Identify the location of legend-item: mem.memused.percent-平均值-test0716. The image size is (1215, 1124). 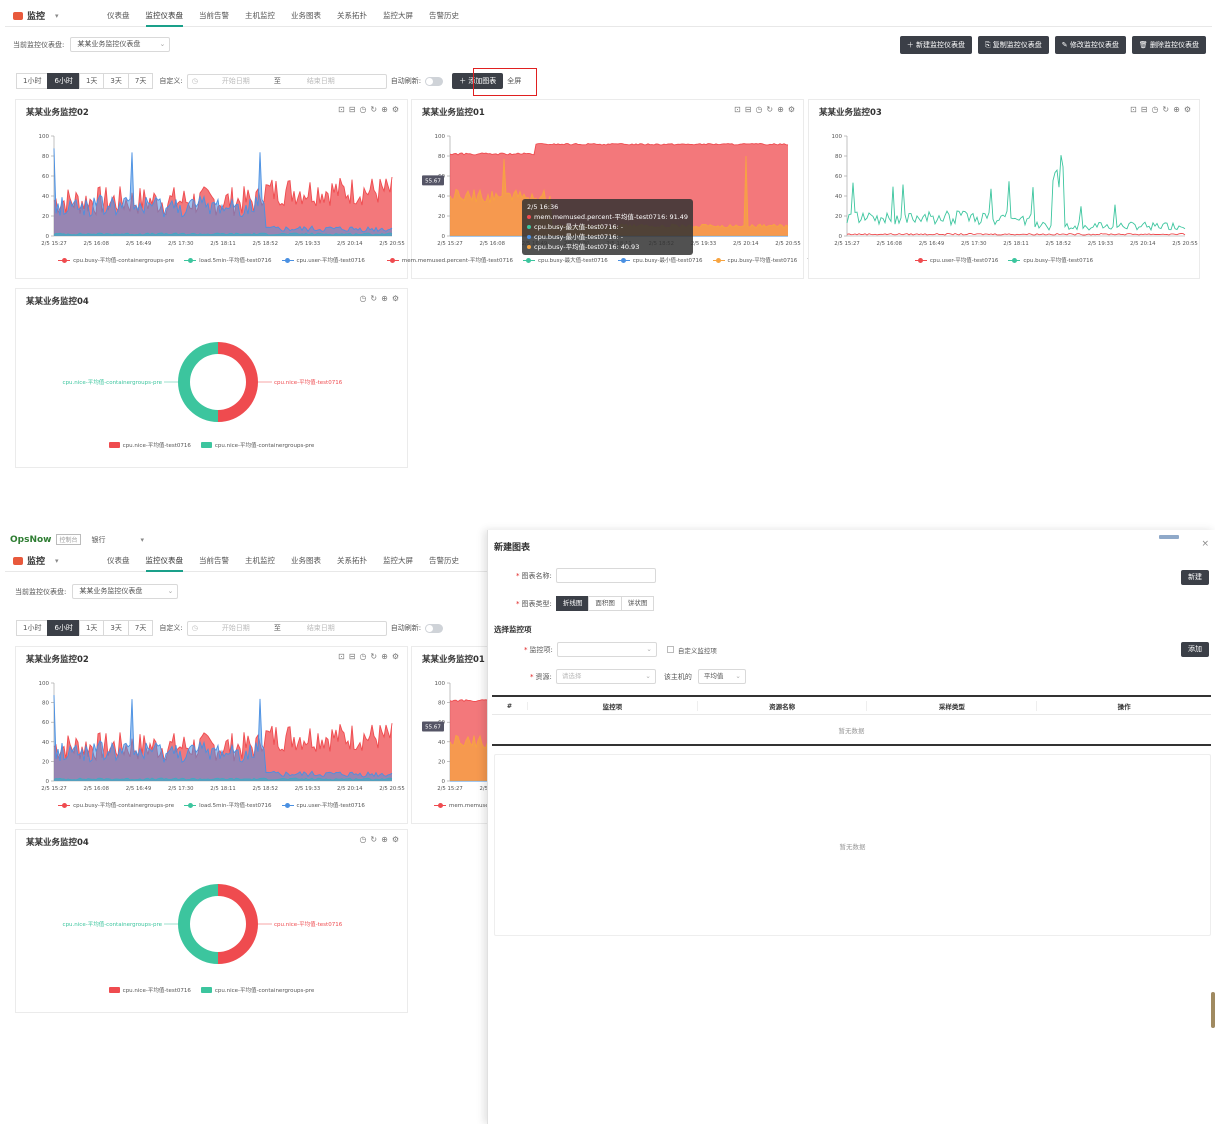
(449, 260).